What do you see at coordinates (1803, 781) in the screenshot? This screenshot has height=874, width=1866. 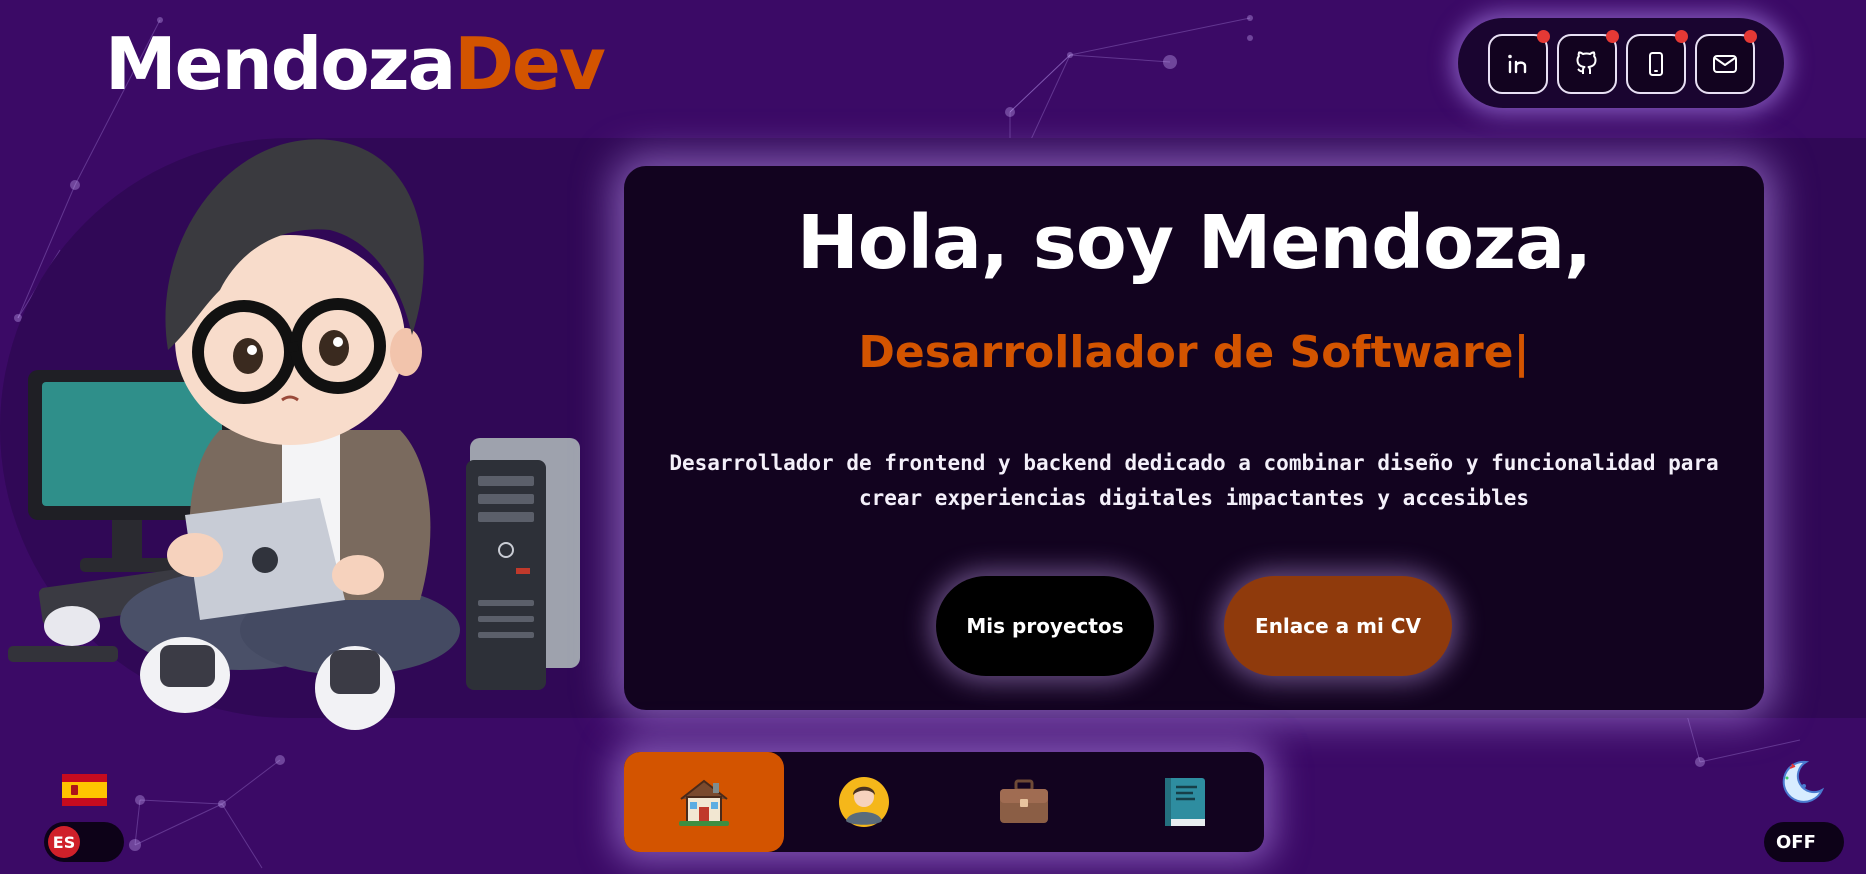 I see `moon-icon` at bounding box center [1803, 781].